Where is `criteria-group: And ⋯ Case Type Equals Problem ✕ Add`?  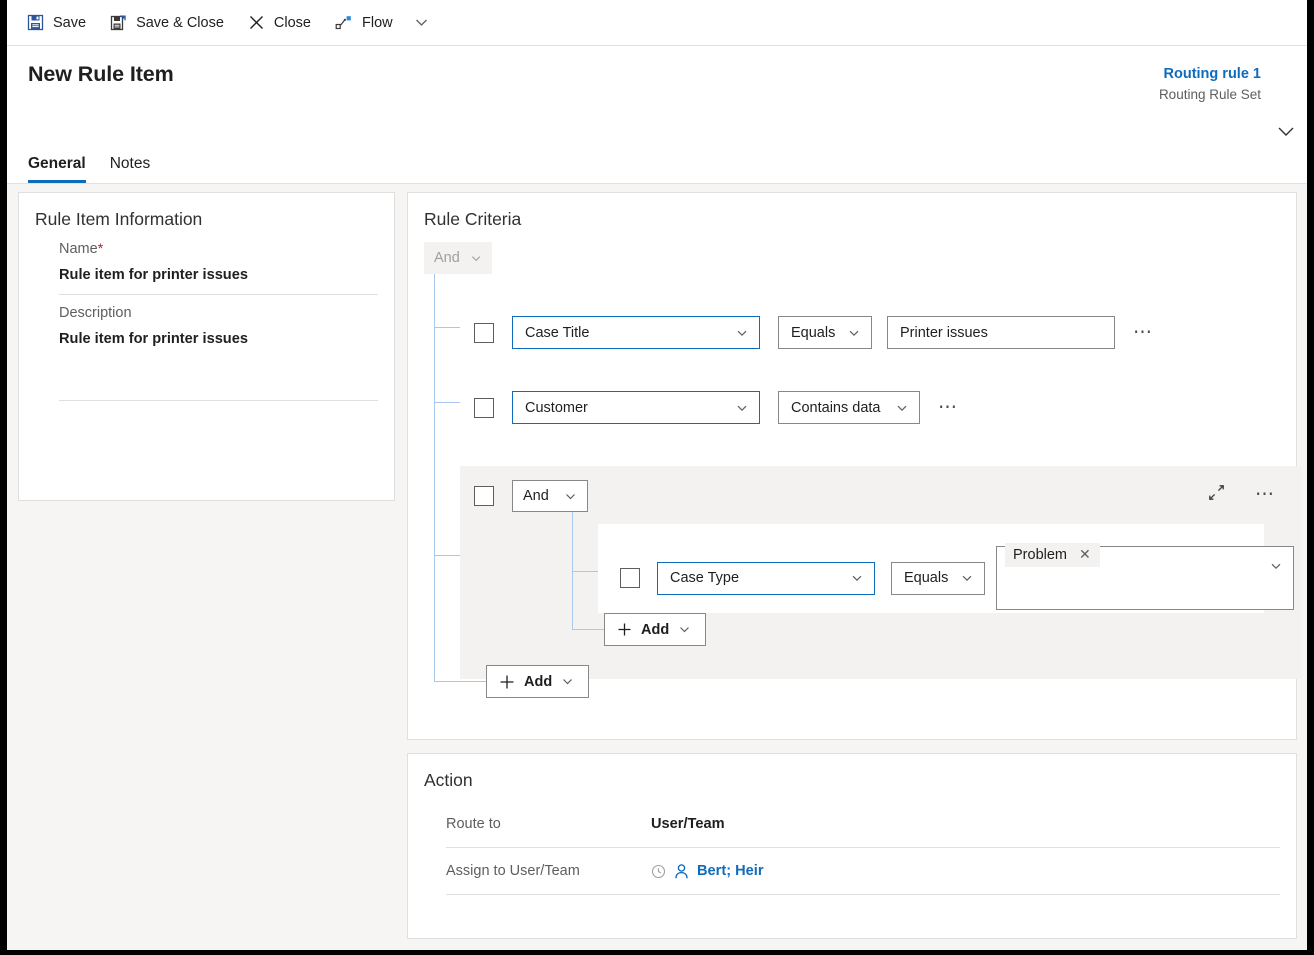 criteria-group: And ⋯ Case Type Equals Problem ✕ Add is located at coordinates (881, 572).